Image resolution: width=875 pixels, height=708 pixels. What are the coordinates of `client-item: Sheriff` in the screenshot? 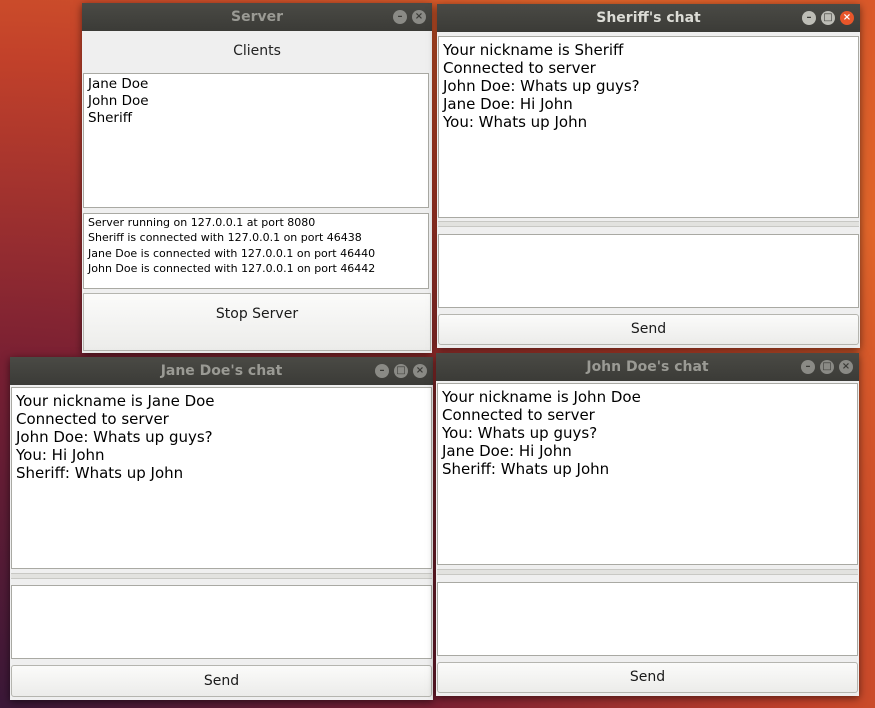 It's located at (256, 118).